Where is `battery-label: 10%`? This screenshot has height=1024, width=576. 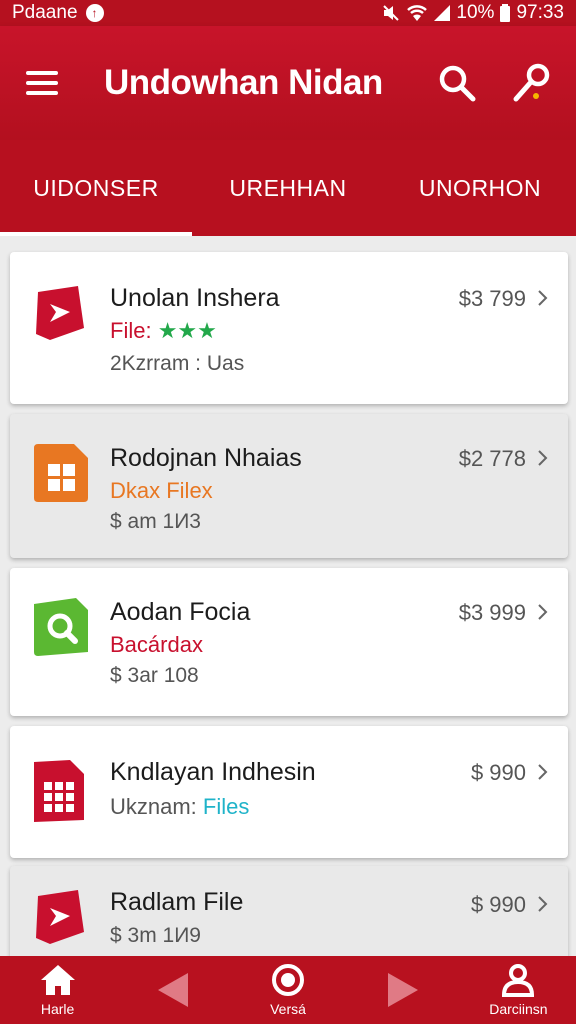 battery-label: 10% is located at coordinates (475, 12).